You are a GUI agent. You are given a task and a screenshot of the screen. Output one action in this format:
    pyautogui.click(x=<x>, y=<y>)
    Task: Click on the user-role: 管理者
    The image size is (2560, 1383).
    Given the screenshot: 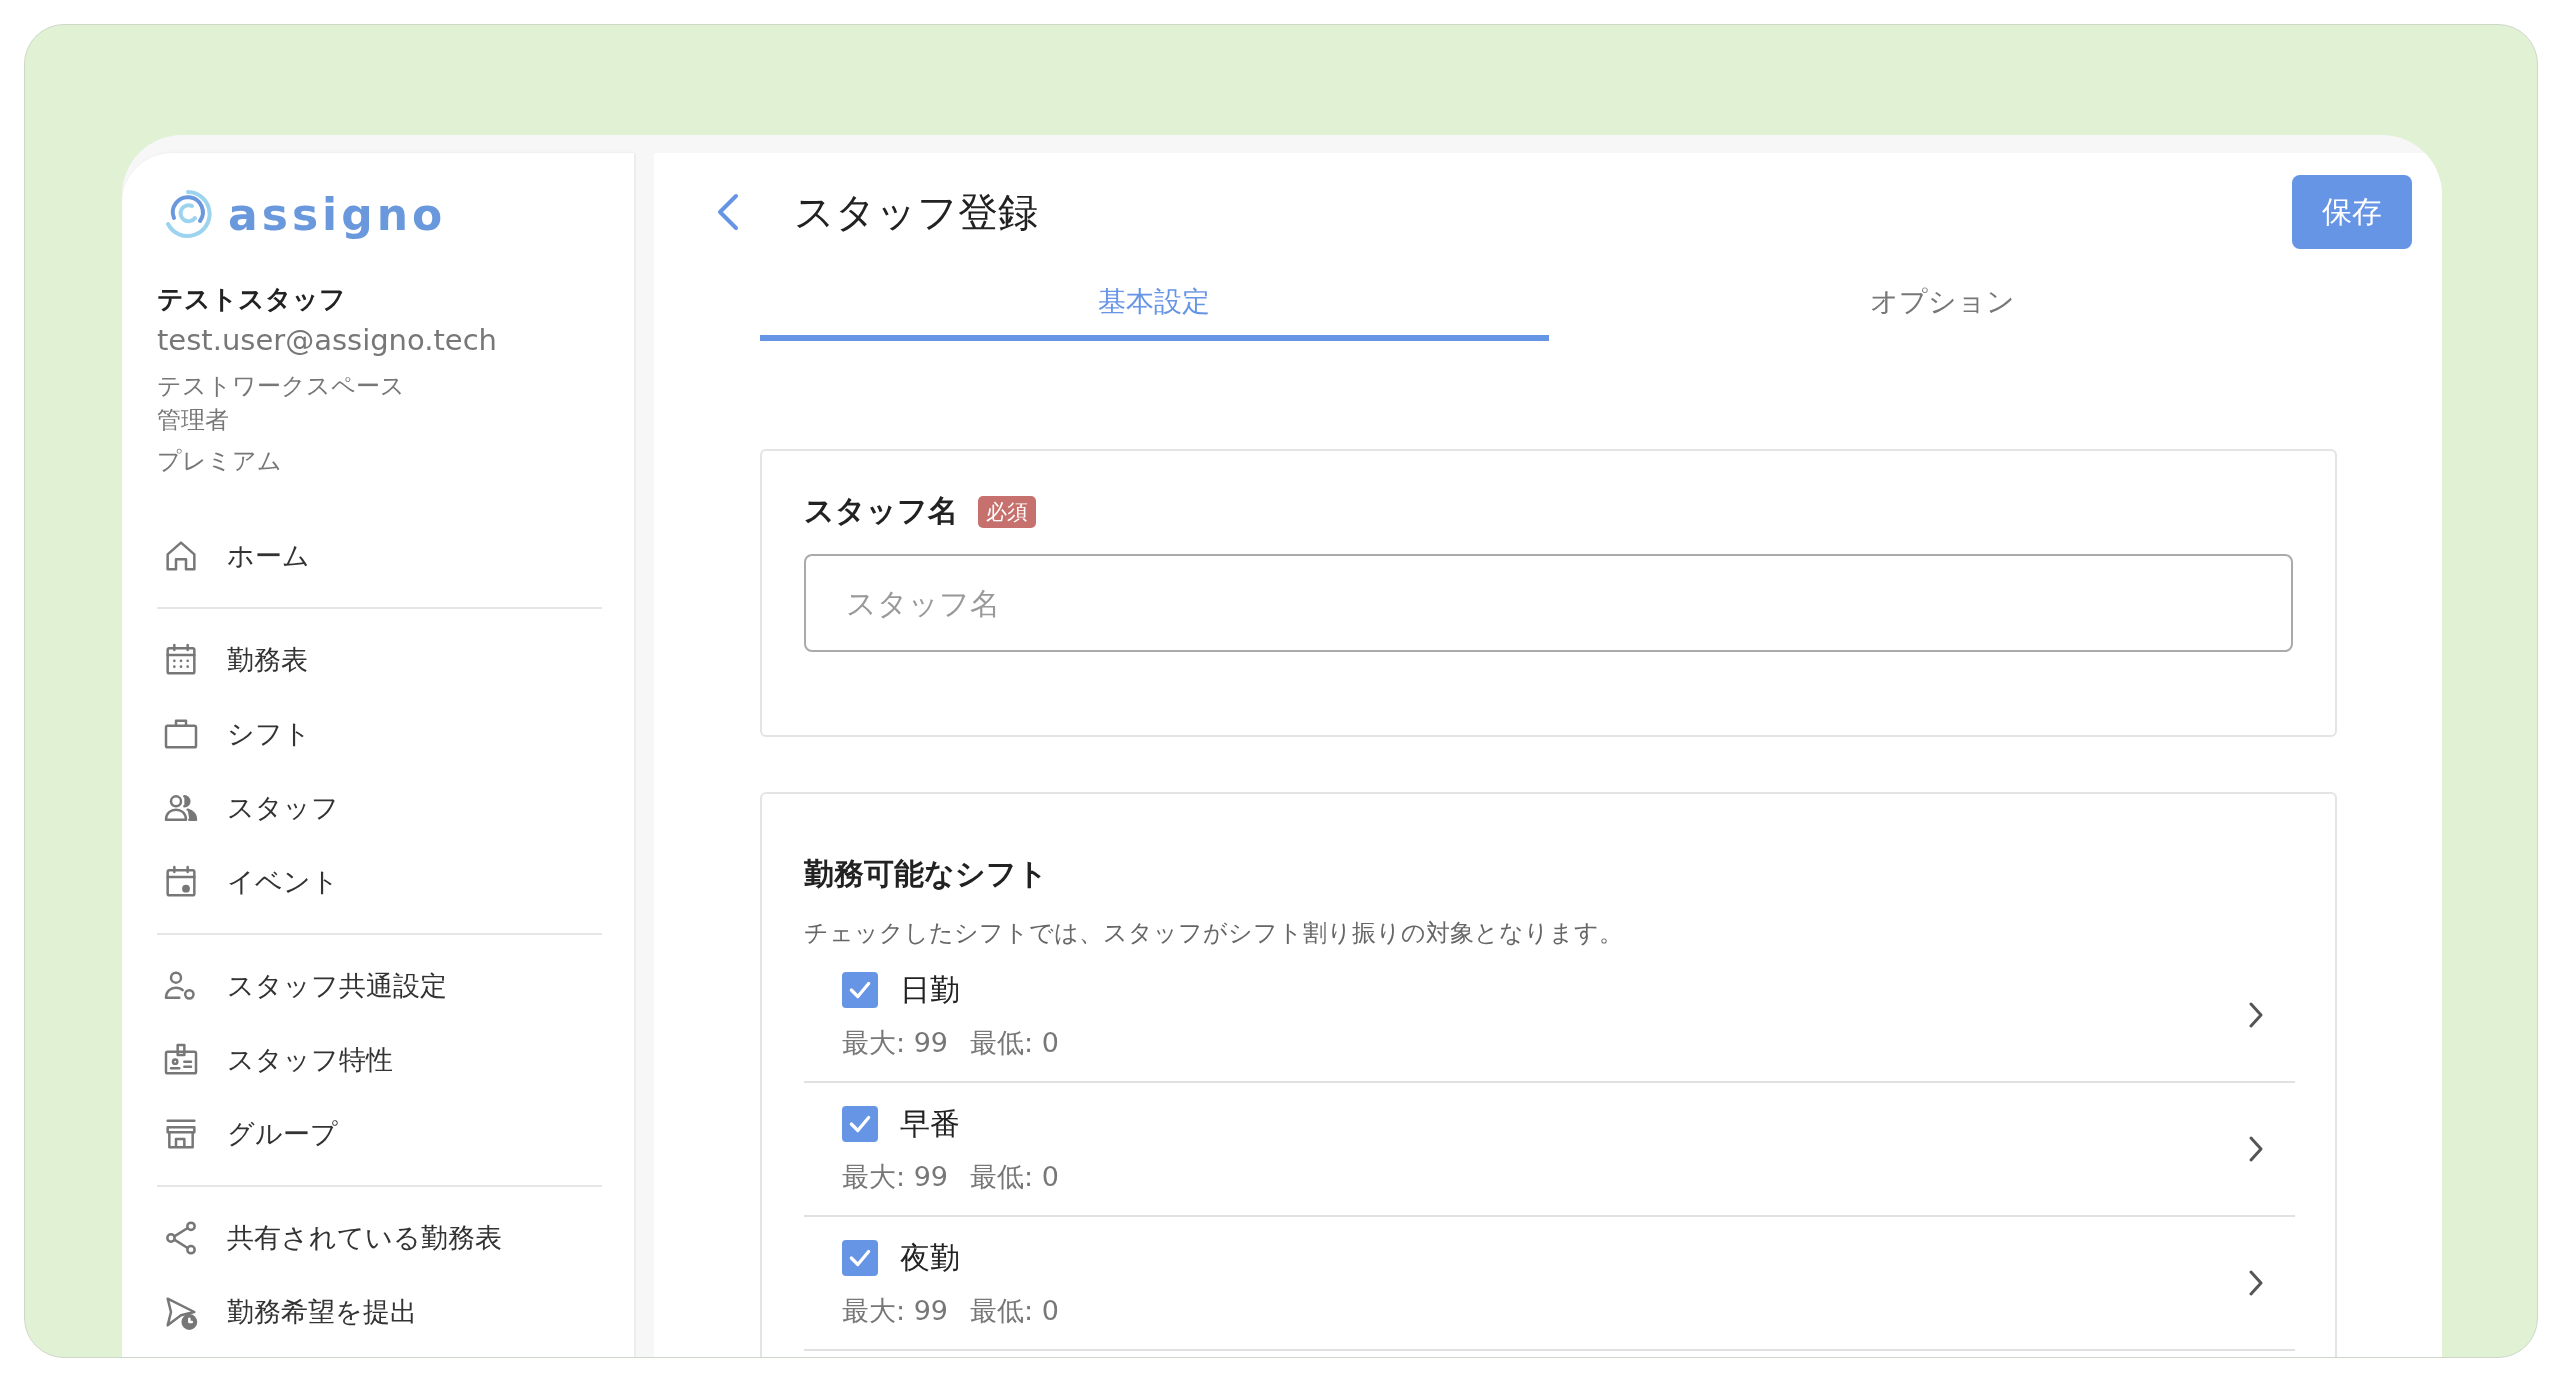 What is the action you would take?
    pyautogui.click(x=193, y=420)
    